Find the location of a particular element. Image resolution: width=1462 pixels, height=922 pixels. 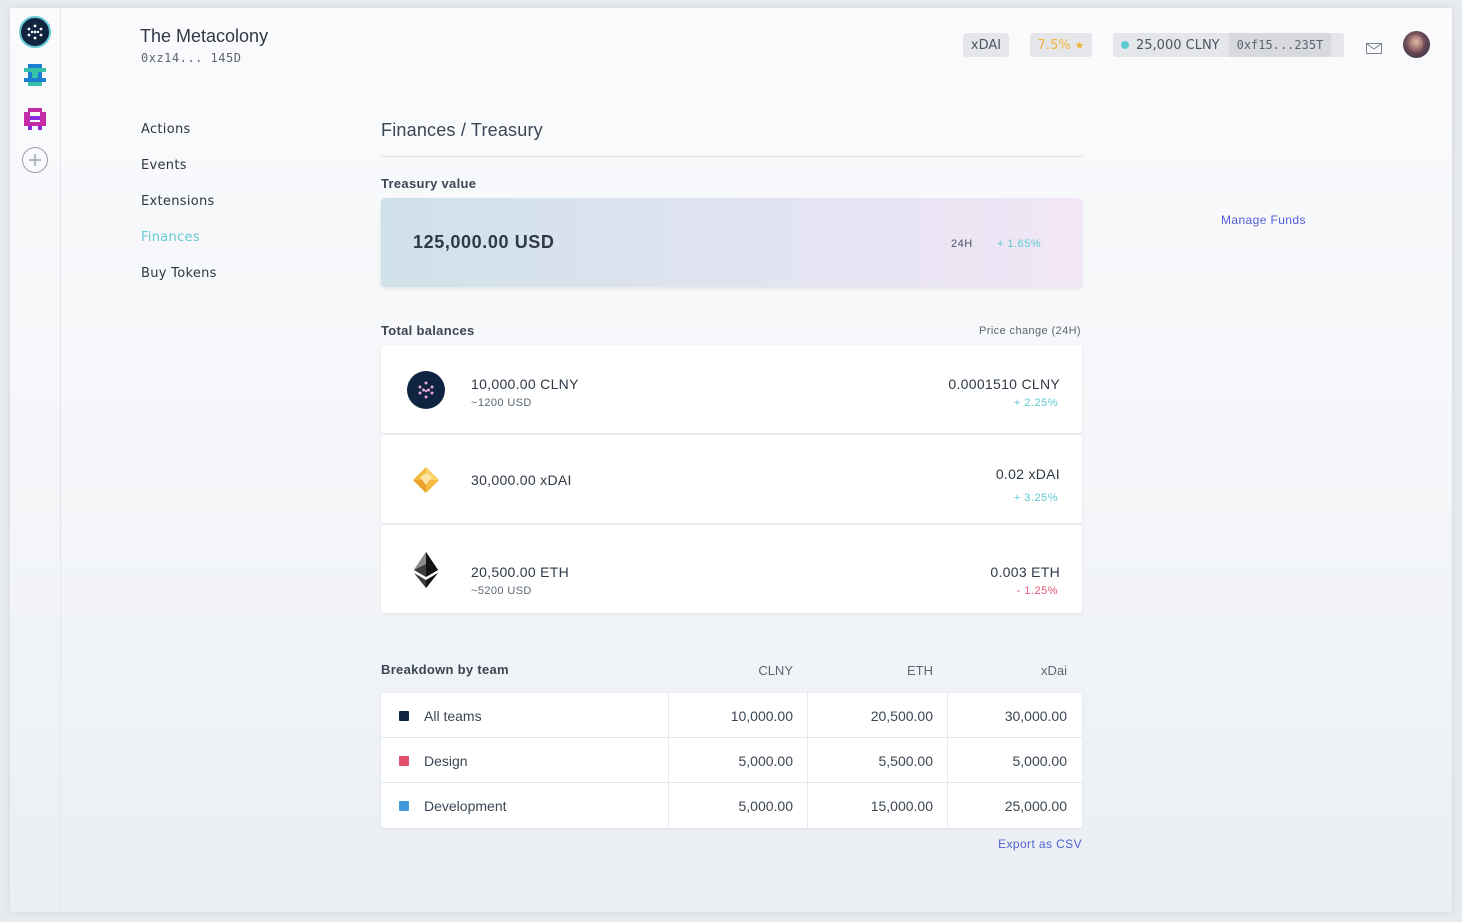

metacolony-avatar-icon is located at coordinates (35, 32).